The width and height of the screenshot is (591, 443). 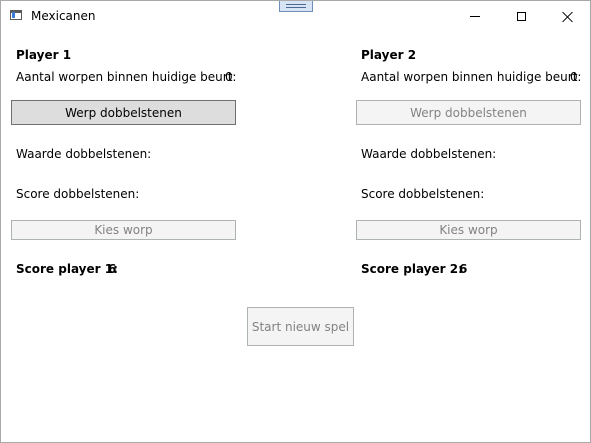 What do you see at coordinates (63, 16) in the screenshot?
I see `window-title: Mexicanen` at bounding box center [63, 16].